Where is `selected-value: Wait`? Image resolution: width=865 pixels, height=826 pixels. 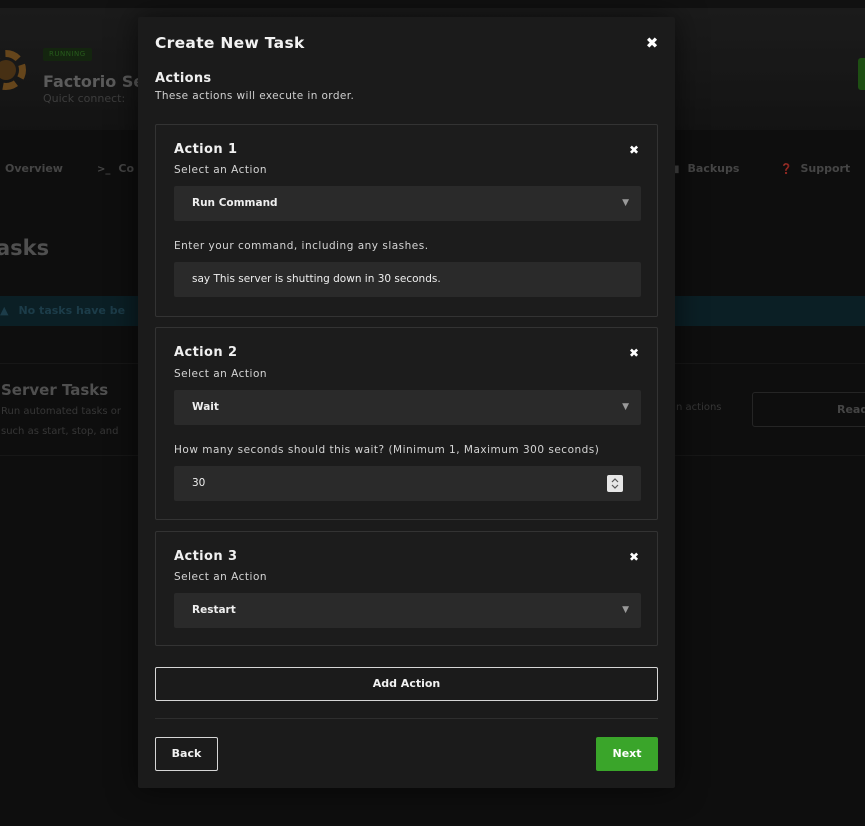 selected-value: Wait is located at coordinates (205, 407).